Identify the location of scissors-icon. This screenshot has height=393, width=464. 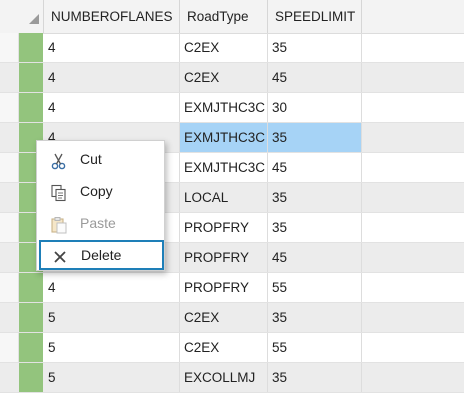
(59, 160).